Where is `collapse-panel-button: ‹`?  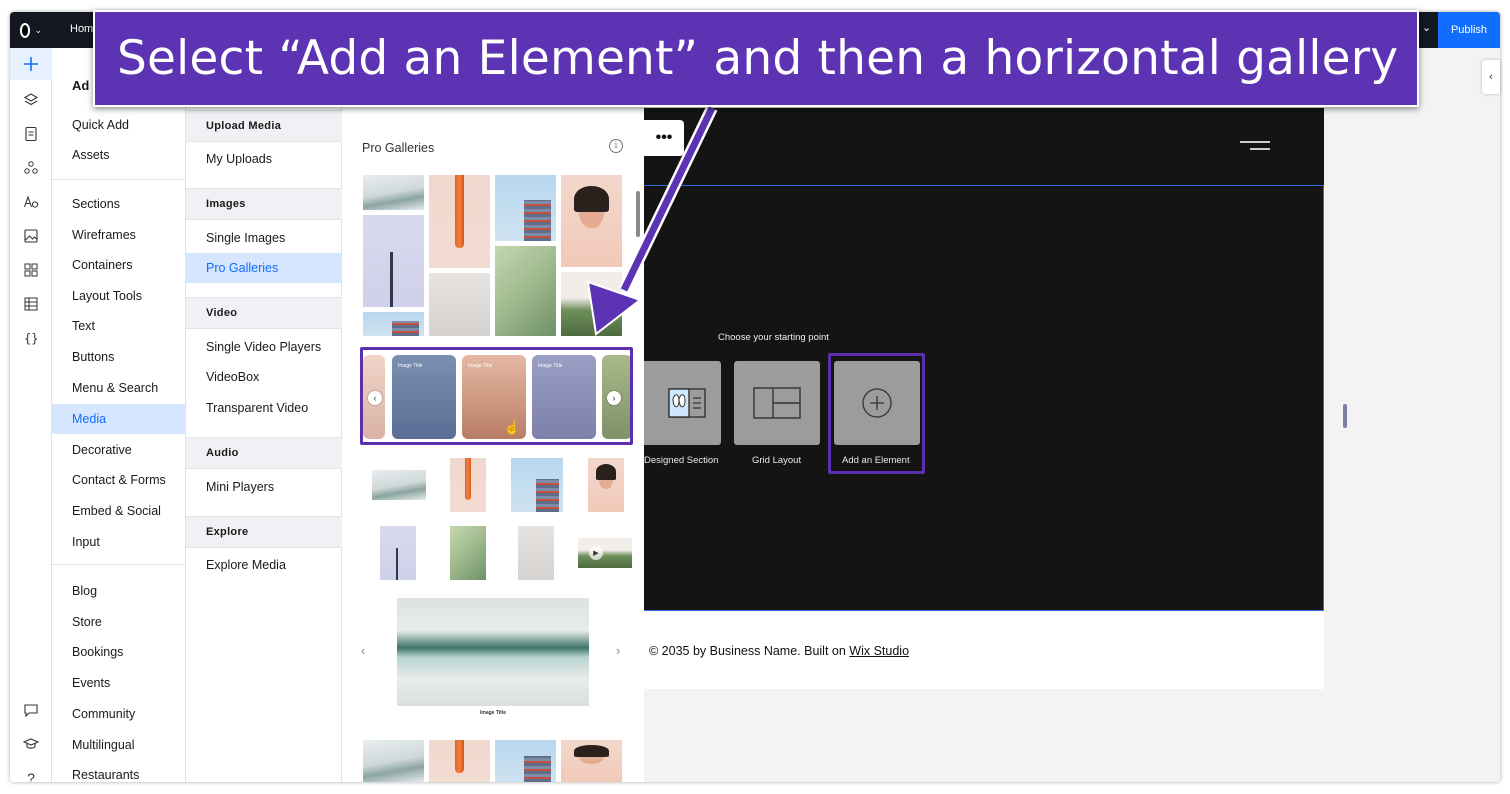
collapse-panel-button: ‹ is located at coordinates (1491, 77).